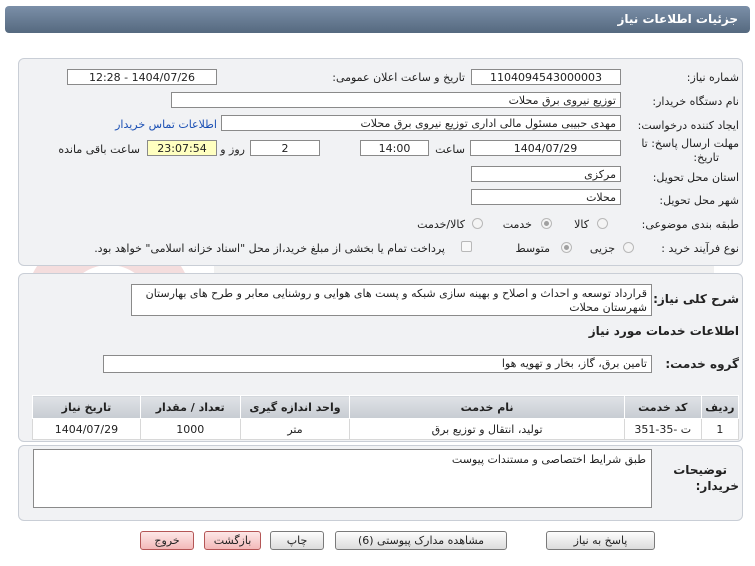  Describe the element at coordinates (396, 100) in the screenshot. I see `buyer-org-field: توزیع نیروی برق محلات` at that location.